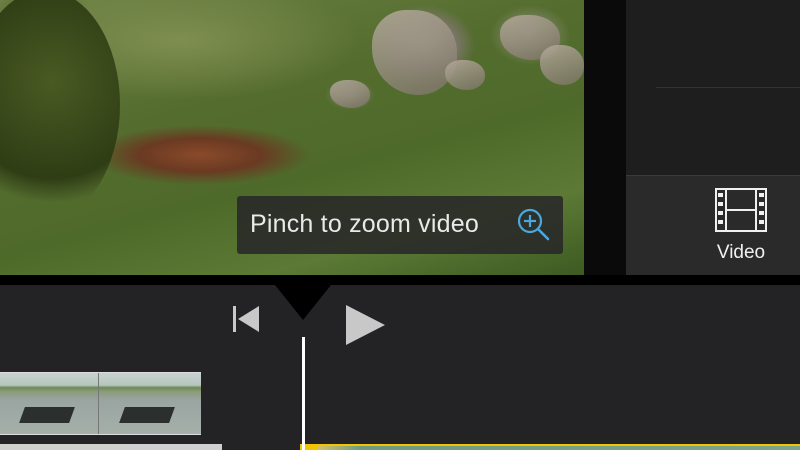 Image resolution: width=800 pixels, height=450 pixels. I want to click on video-media-button: Video, so click(741, 229).